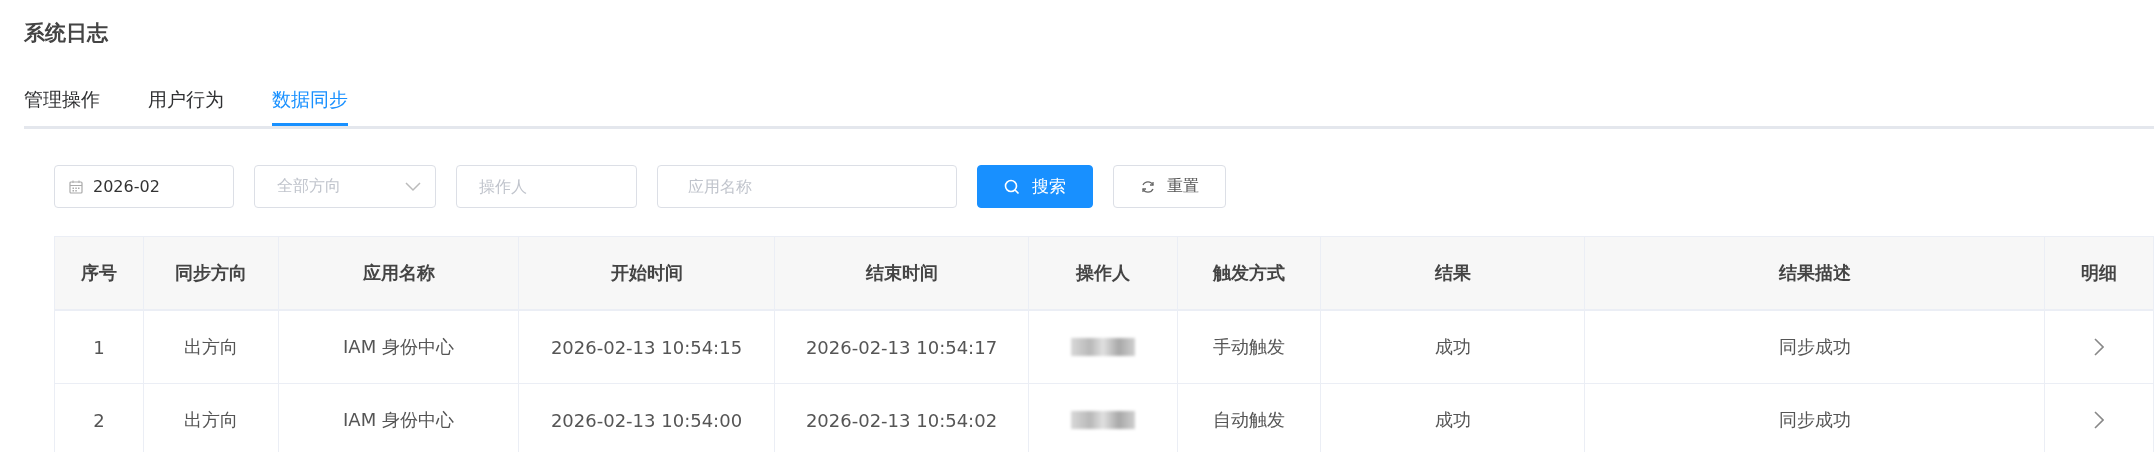 Image resolution: width=2154 pixels, height=452 pixels. What do you see at coordinates (1815, 273) in the screenshot?
I see `column-header: 结果描述` at bounding box center [1815, 273].